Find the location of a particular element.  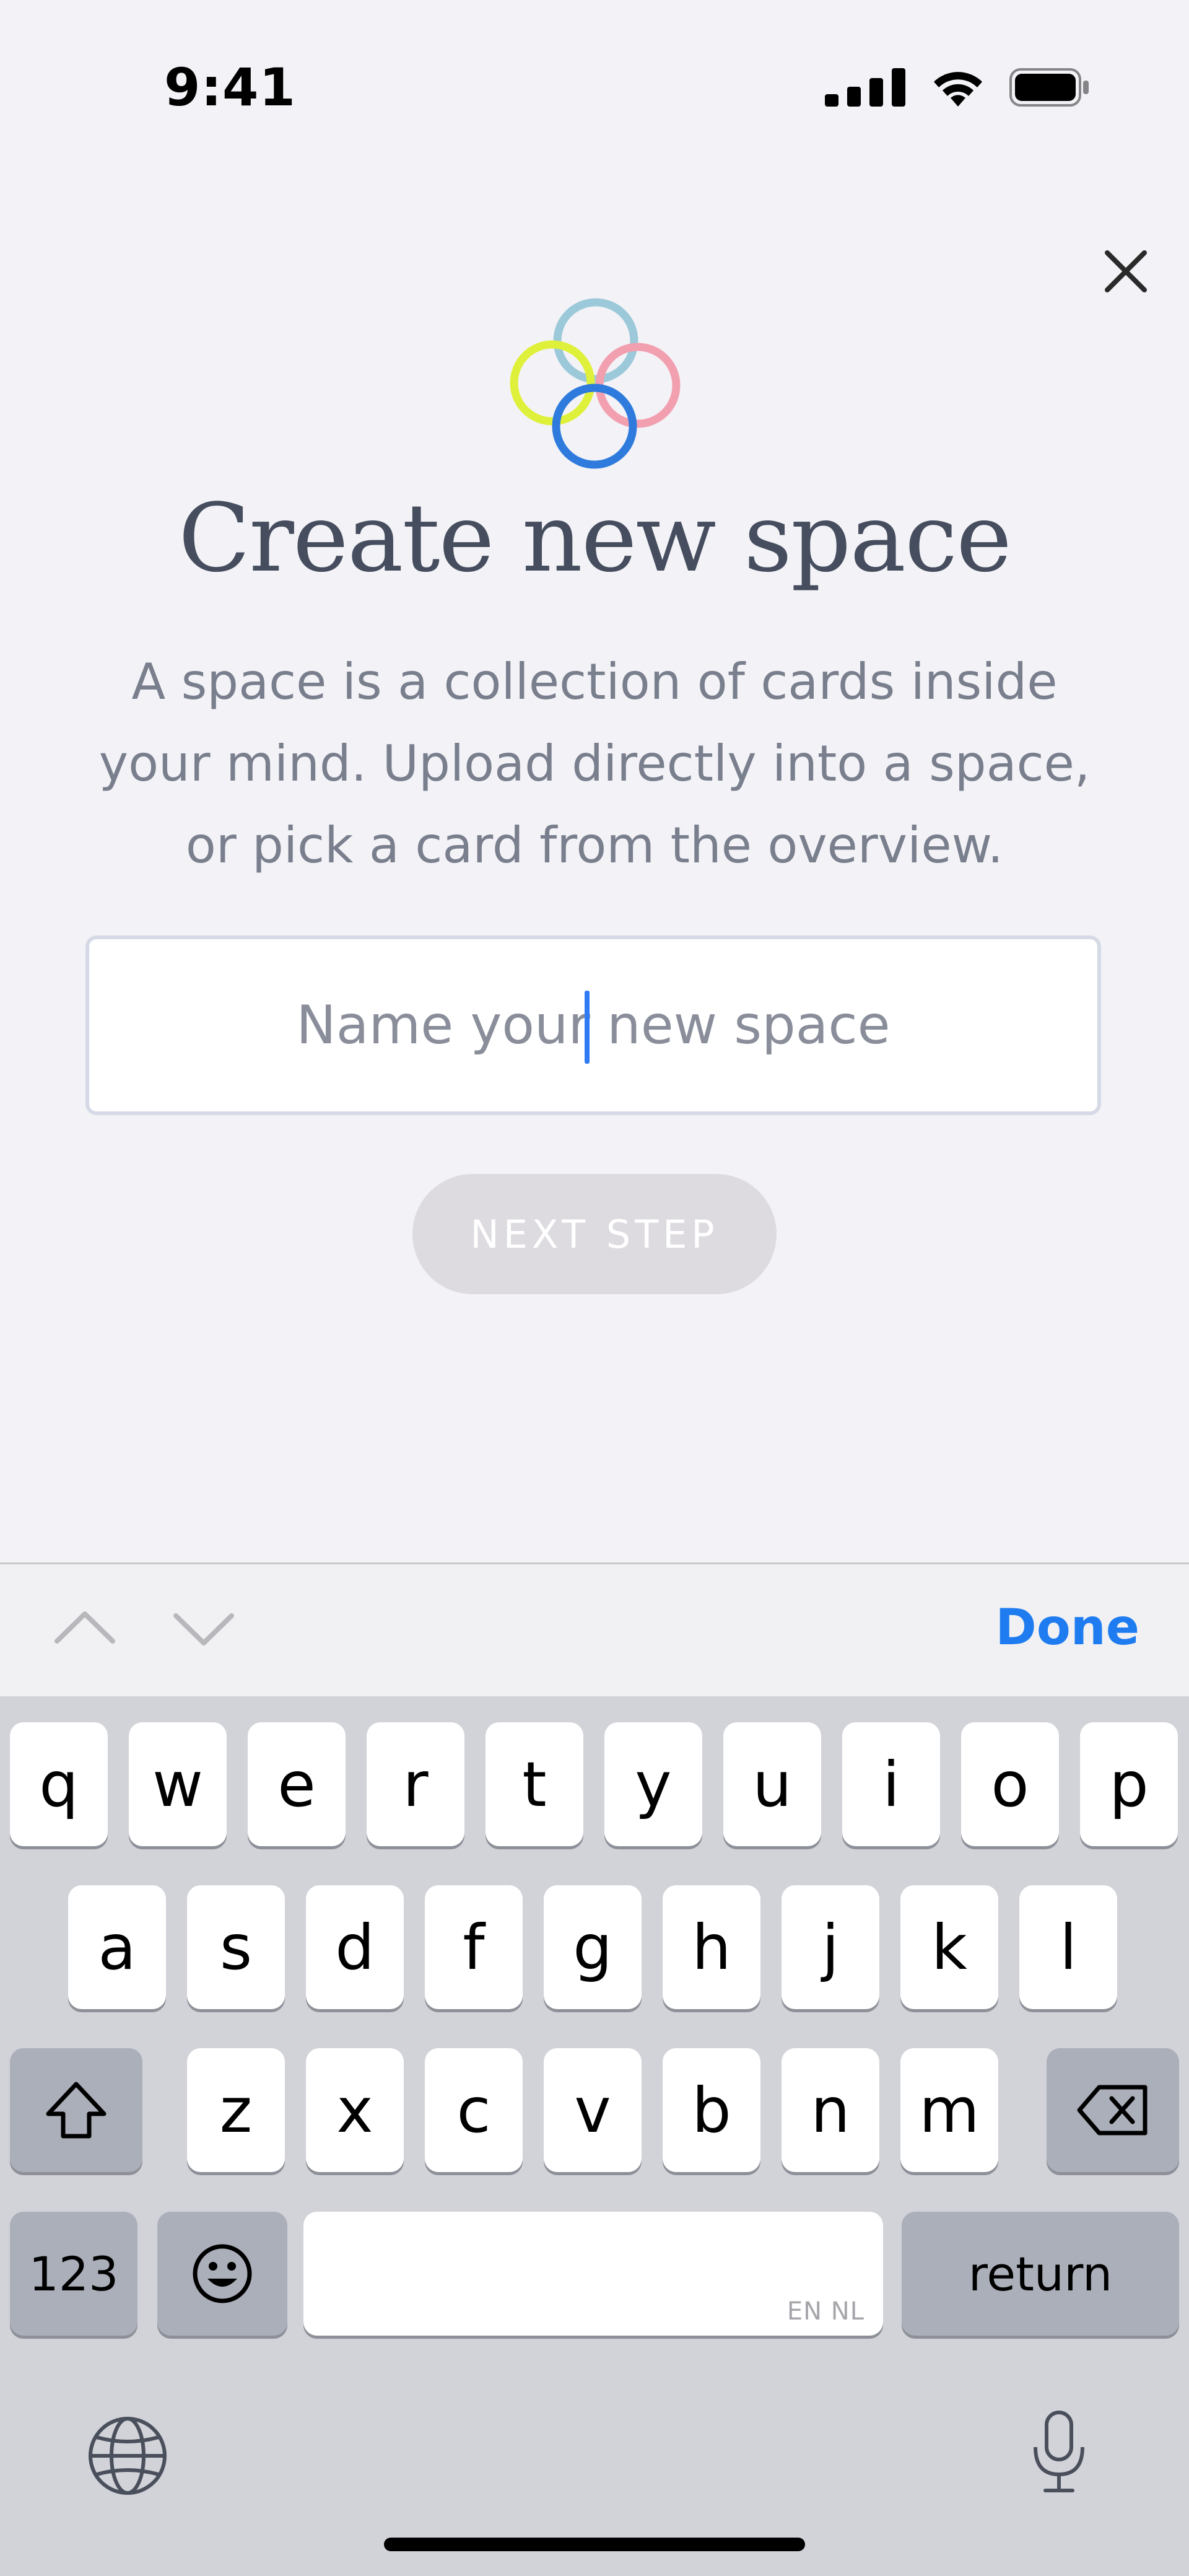

description-line: A space is a collection of cards inside is located at coordinates (594, 682).